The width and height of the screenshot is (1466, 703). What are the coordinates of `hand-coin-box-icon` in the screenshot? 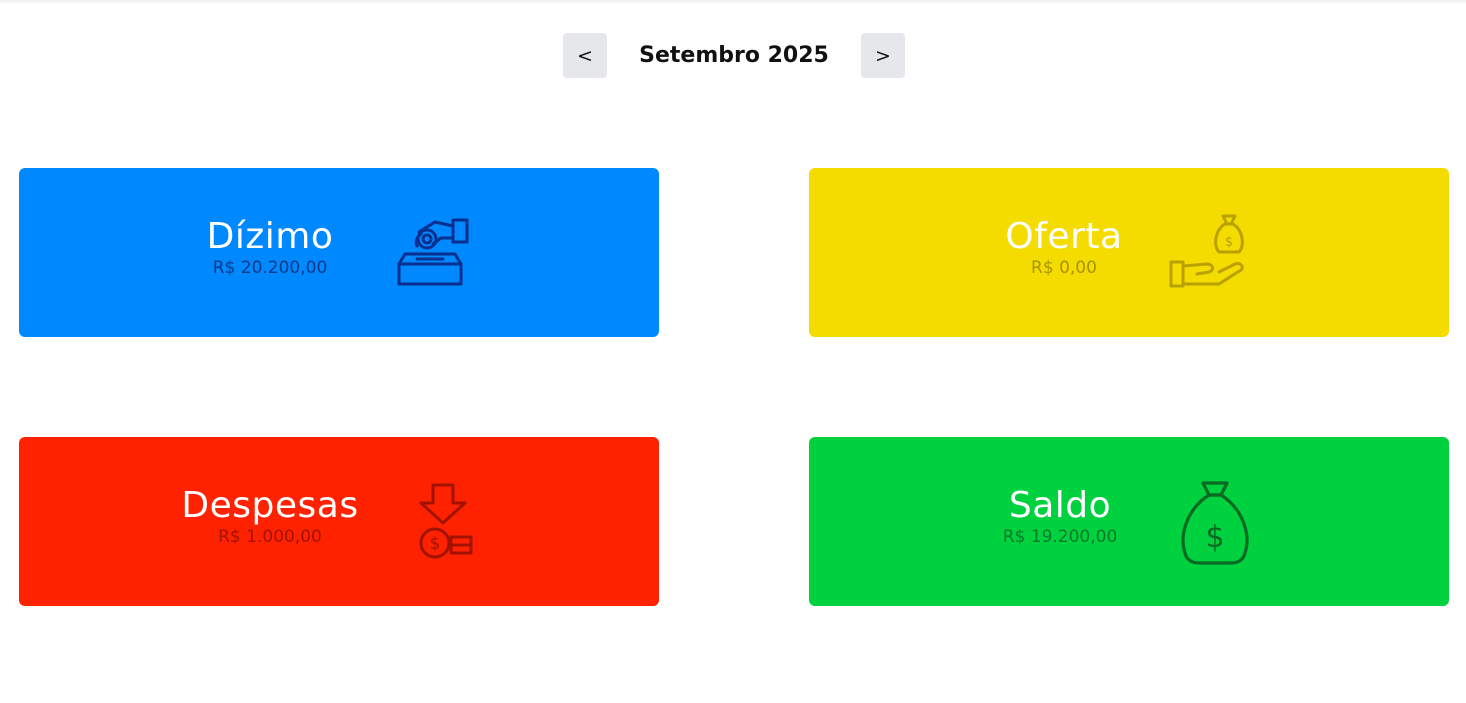 It's located at (431, 254).